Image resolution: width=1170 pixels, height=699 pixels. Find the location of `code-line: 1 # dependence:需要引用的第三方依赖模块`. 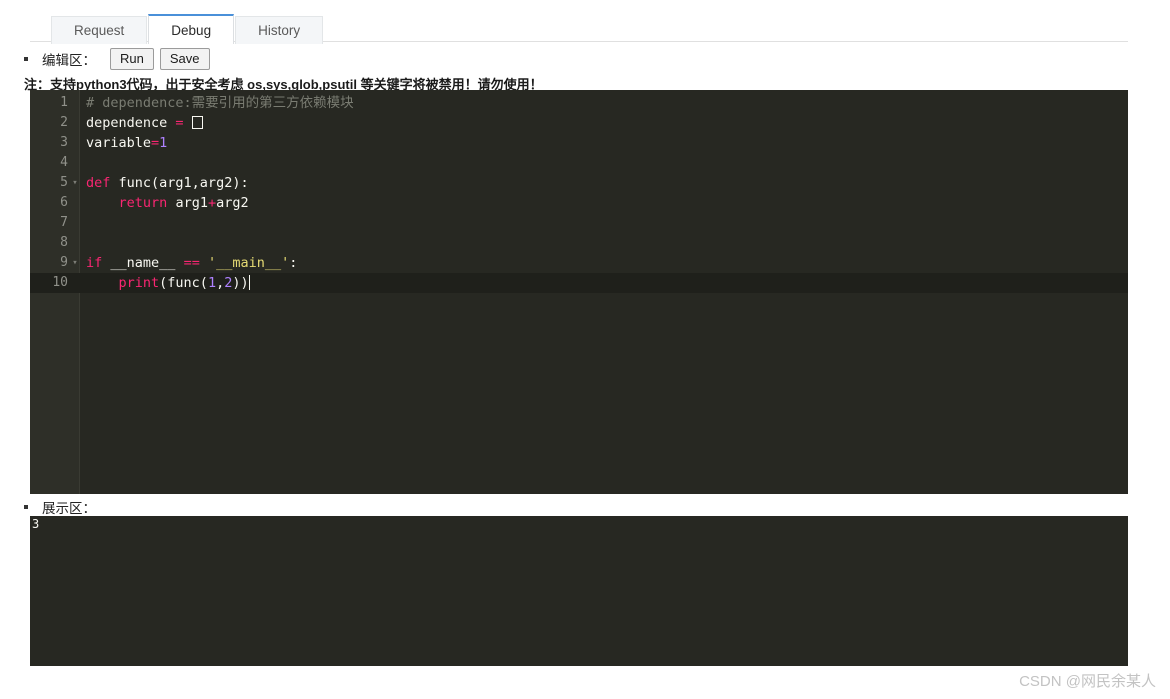

code-line: 1 # dependence:需要引用的第三方依赖模块 is located at coordinates (579, 103).